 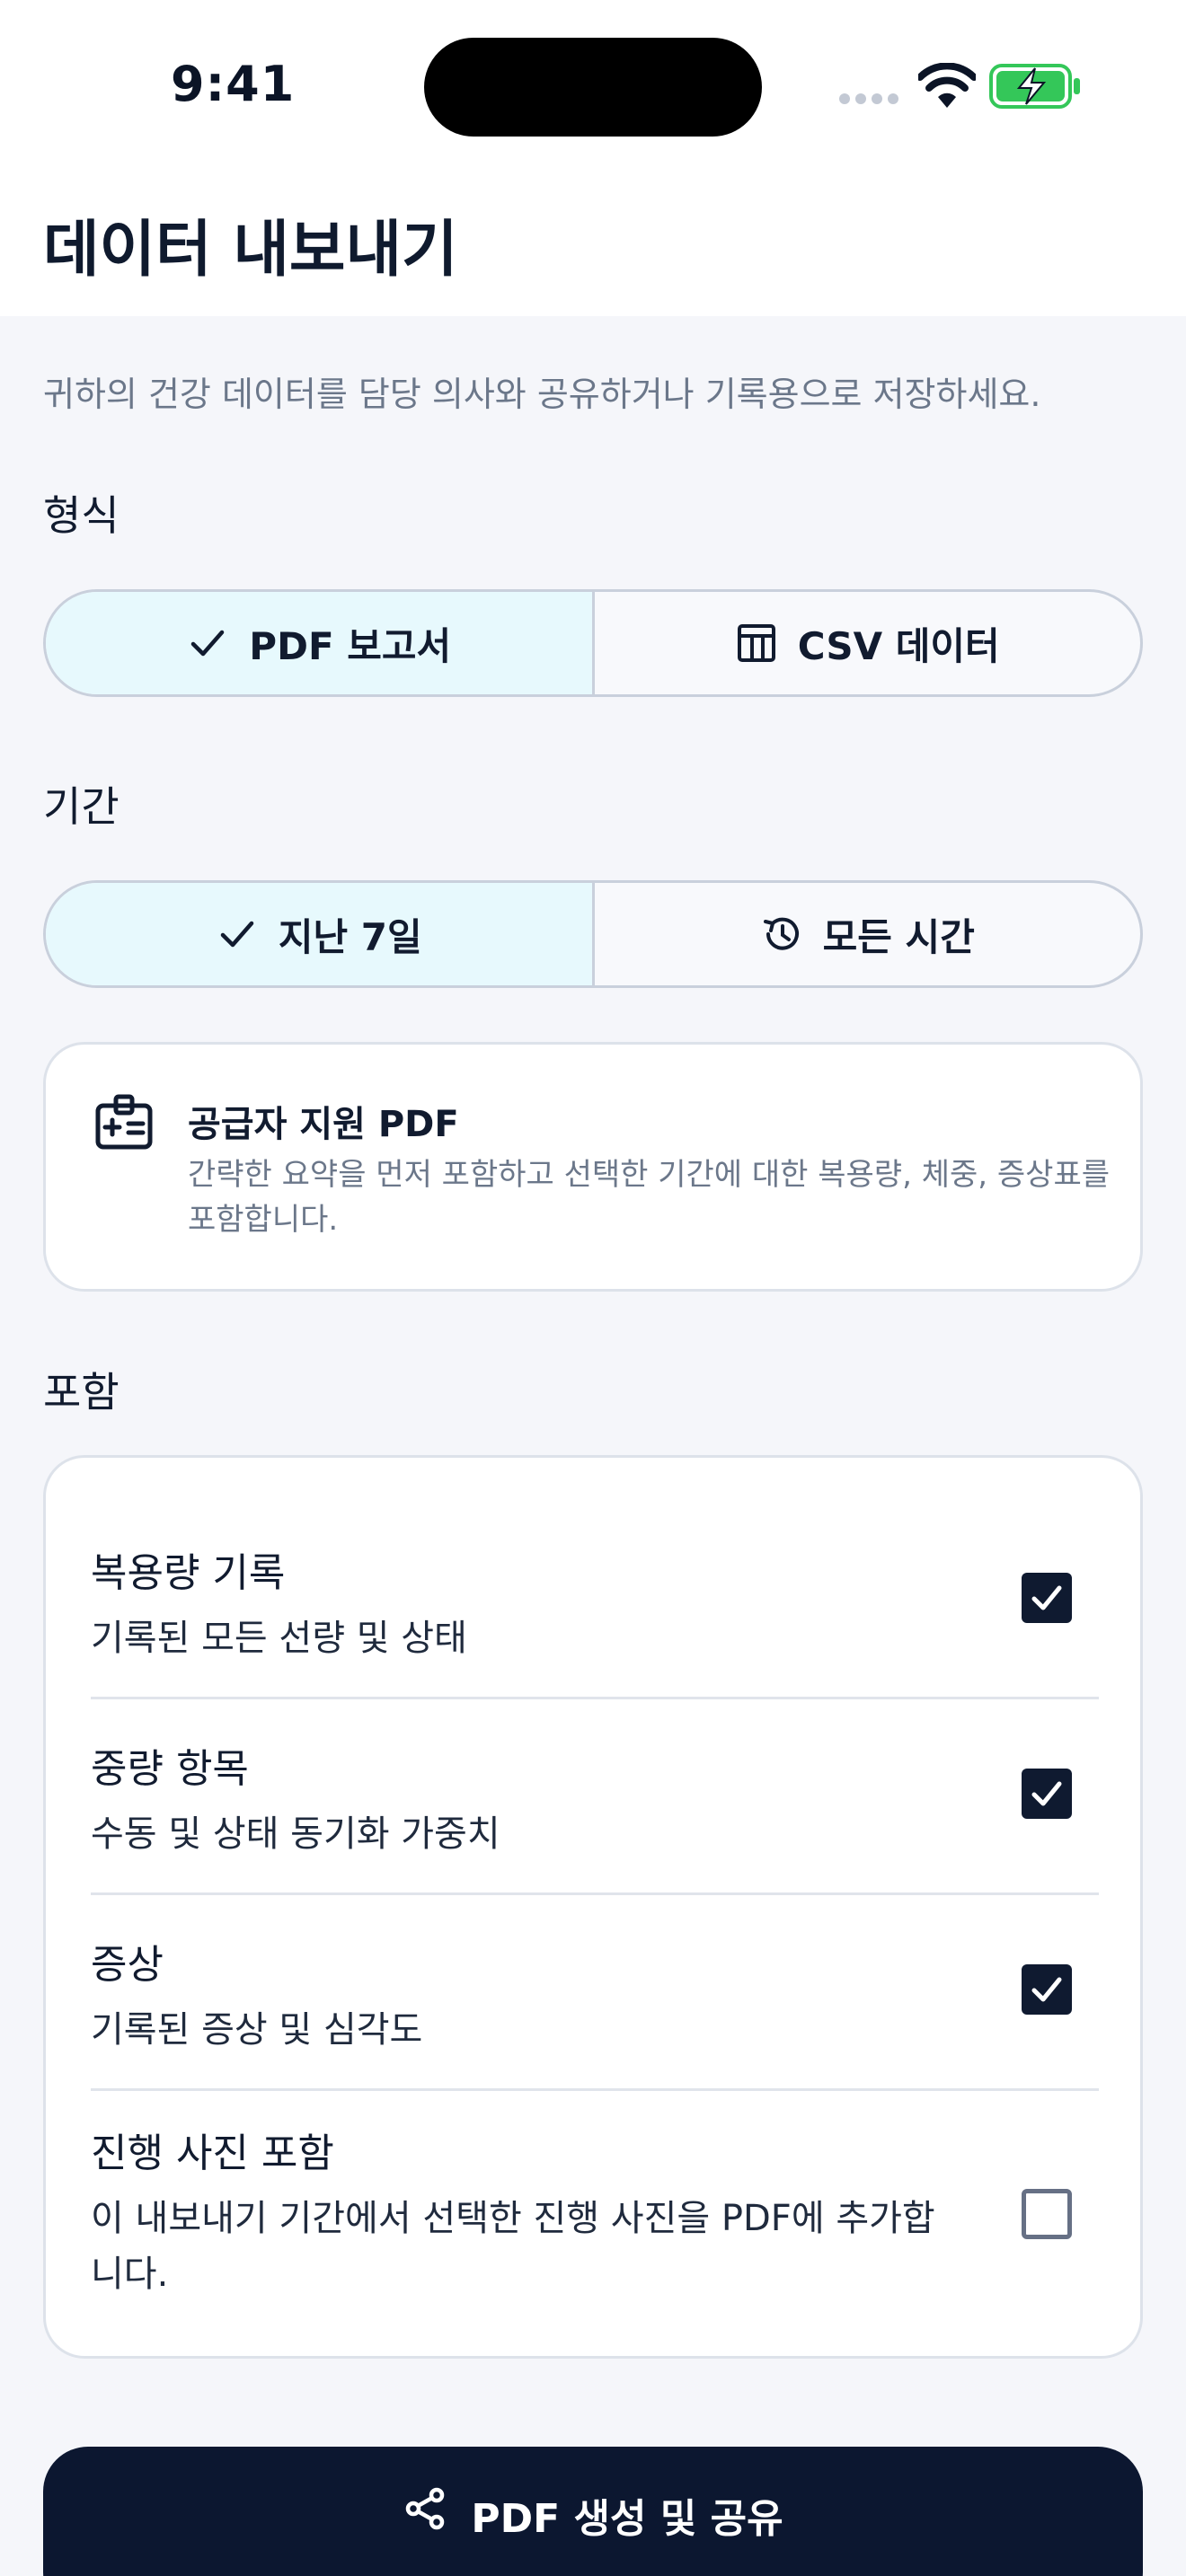 I want to click on progress-photos-checkbox, so click(x=1047, y=2214).